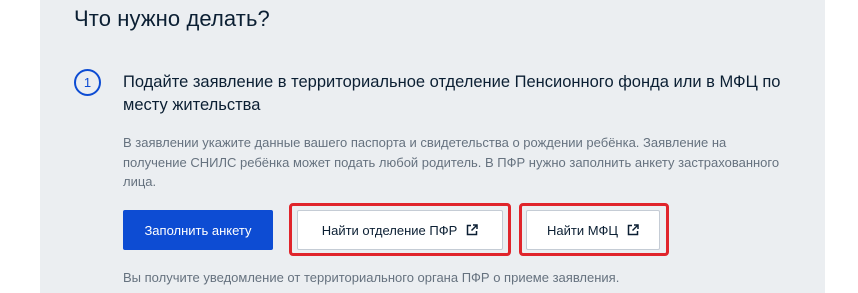  What do you see at coordinates (198, 230) in the screenshot?
I see `fill-form-button: Заполнить анкету` at bounding box center [198, 230].